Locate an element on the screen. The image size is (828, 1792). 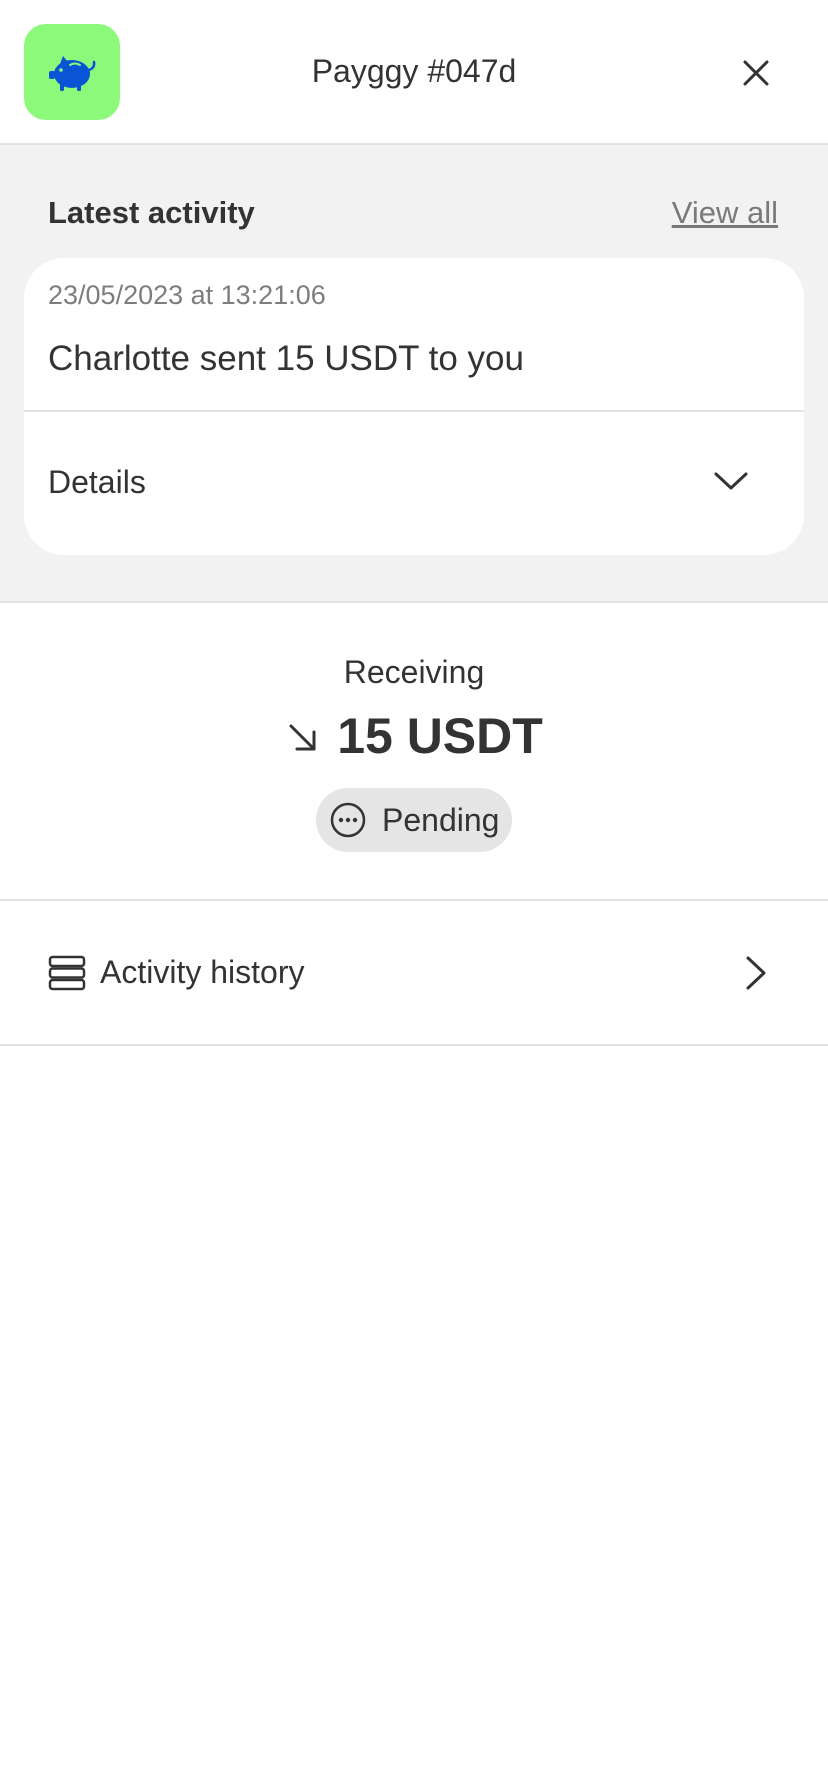
status-badge: Pending is located at coordinates (414, 820).